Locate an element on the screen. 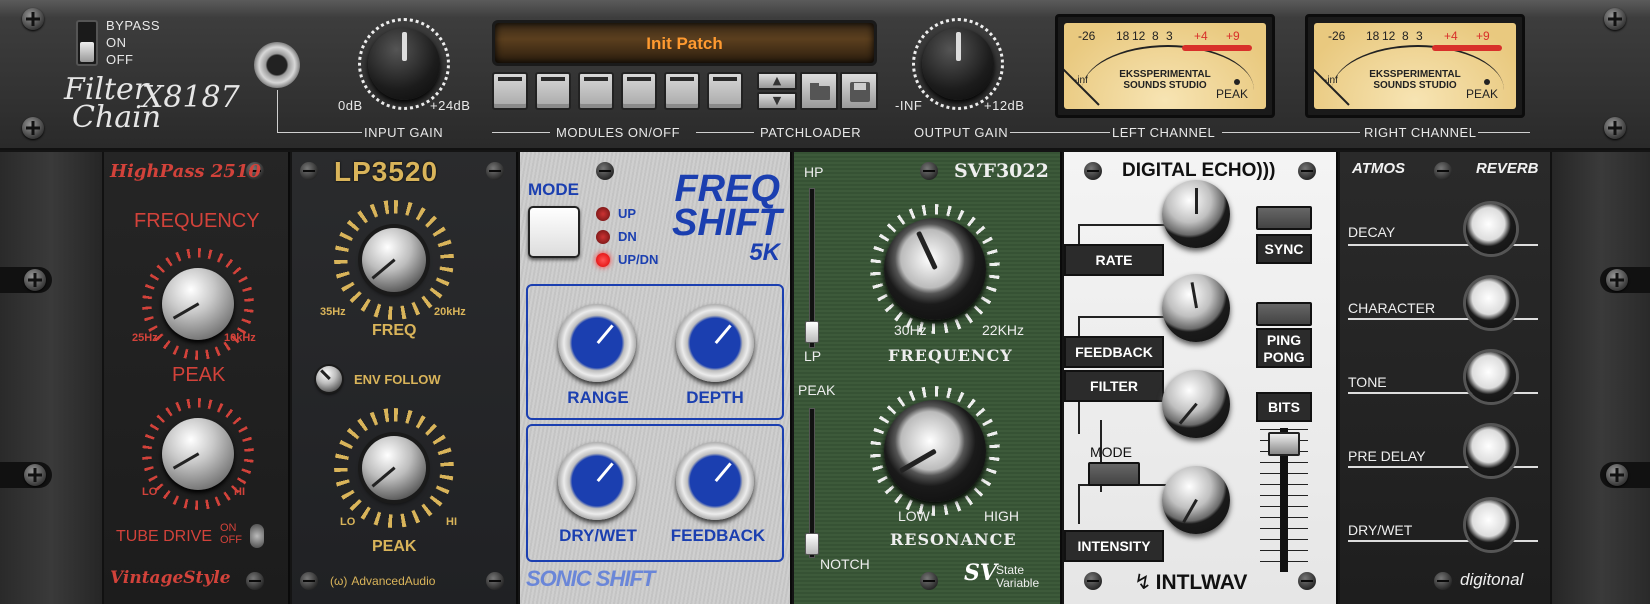 This screenshot has height=604, width=1650. character-knob is located at coordinates (1491, 303).